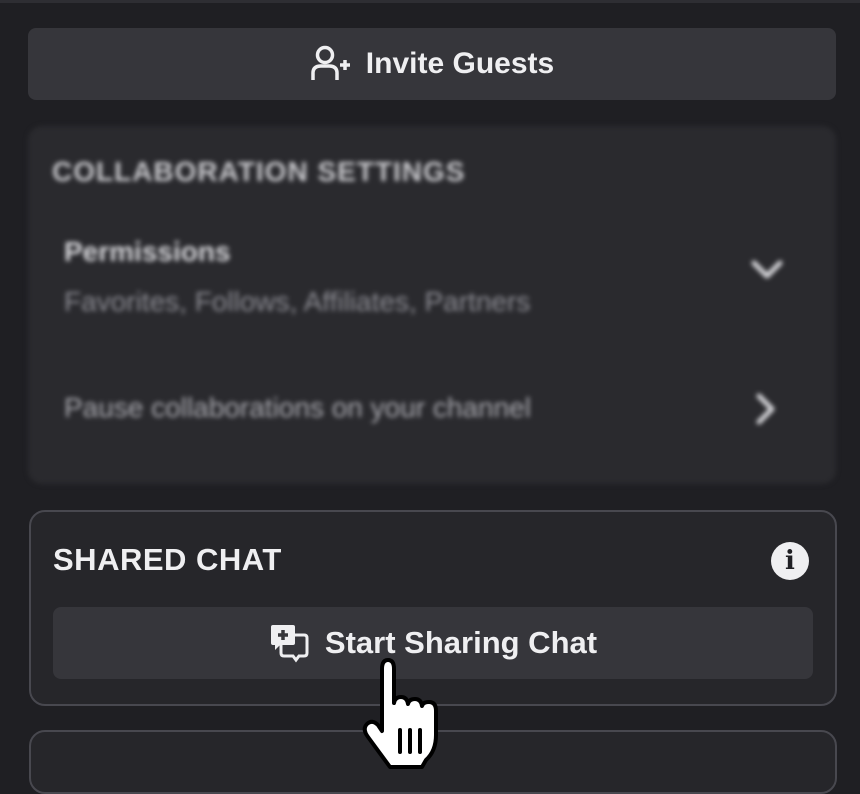 This screenshot has height=794, width=860. Describe the element at coordinates (330, 62) in the screenshot. I see `add-person-icon` at that location.